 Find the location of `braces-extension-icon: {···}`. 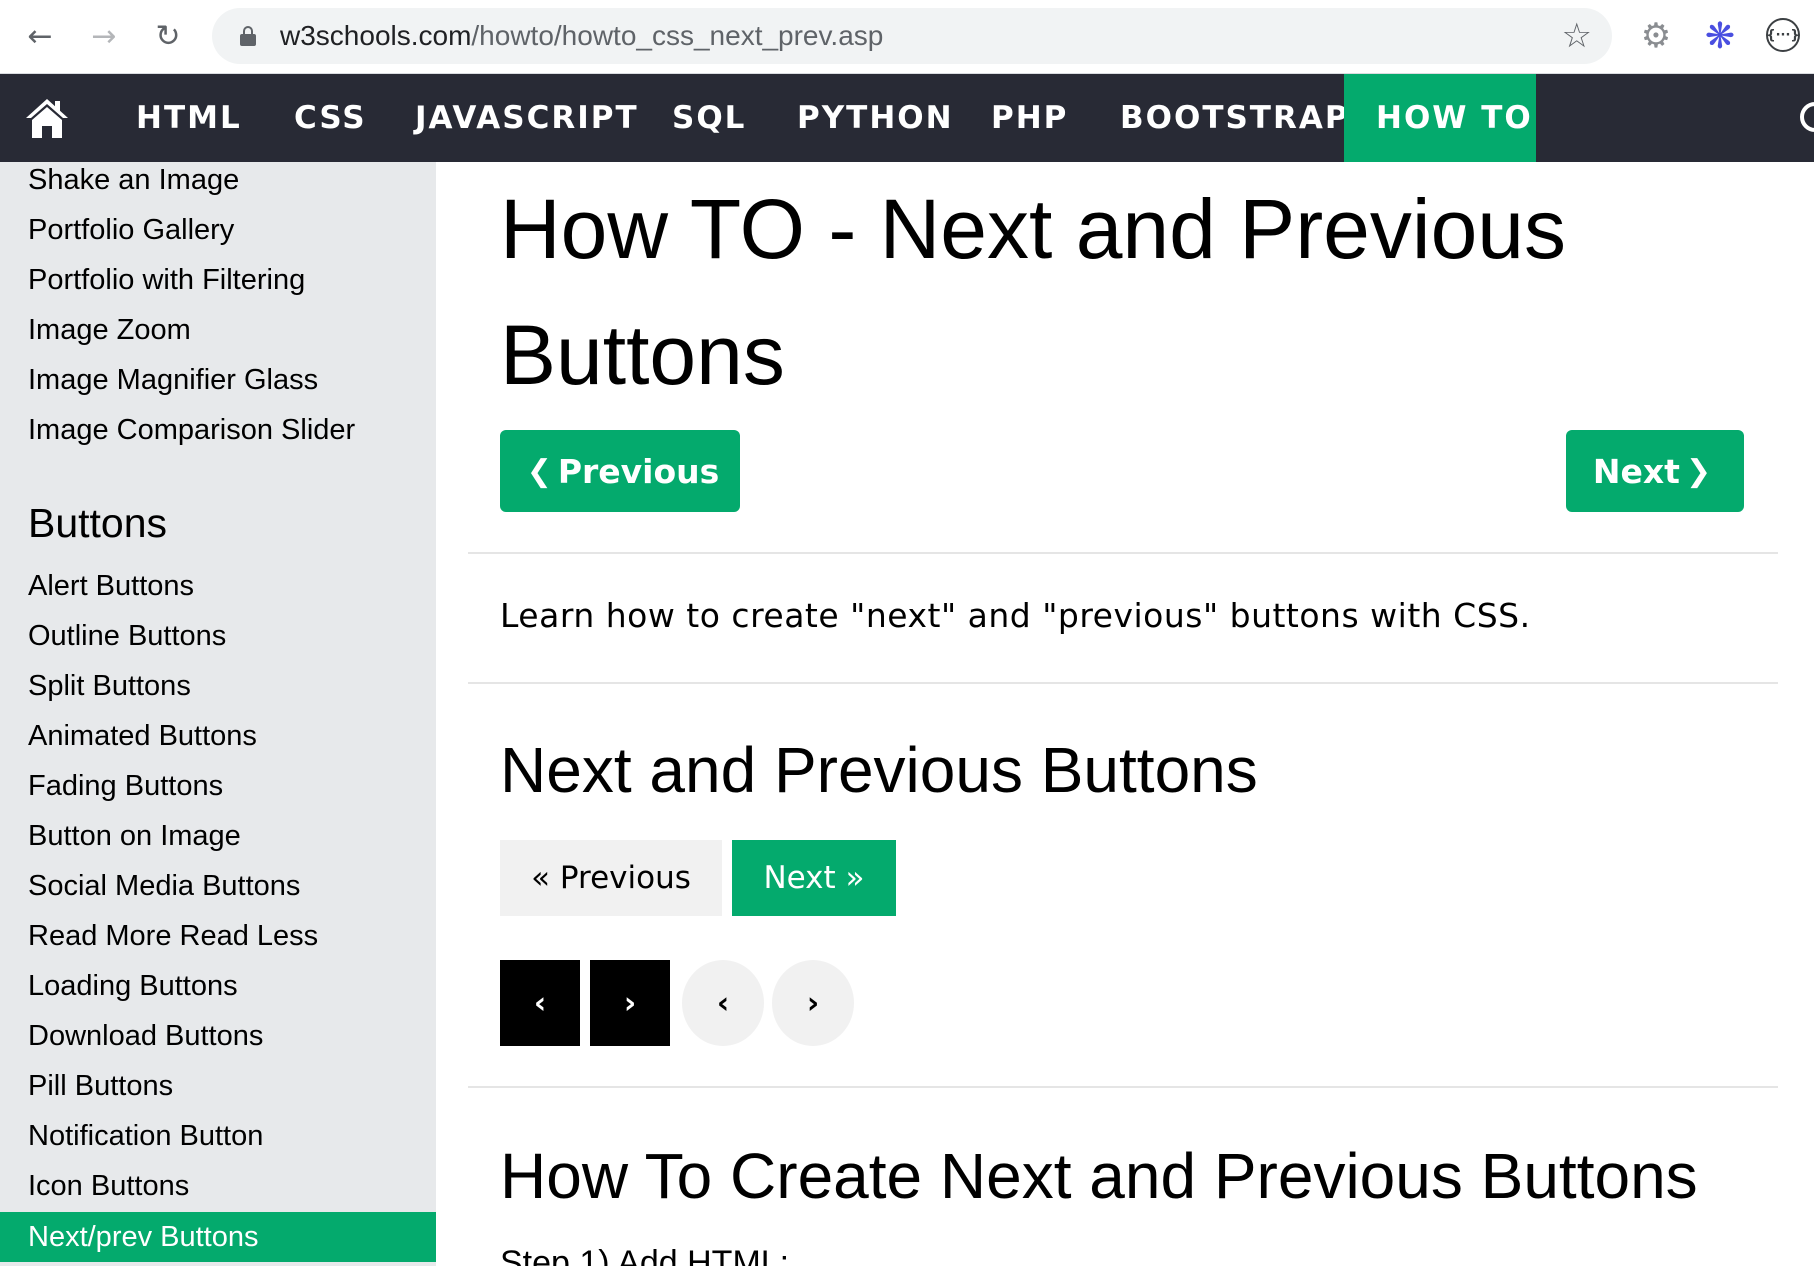

braces-extension-icon: {···} is located at coordinates (1783, 35).